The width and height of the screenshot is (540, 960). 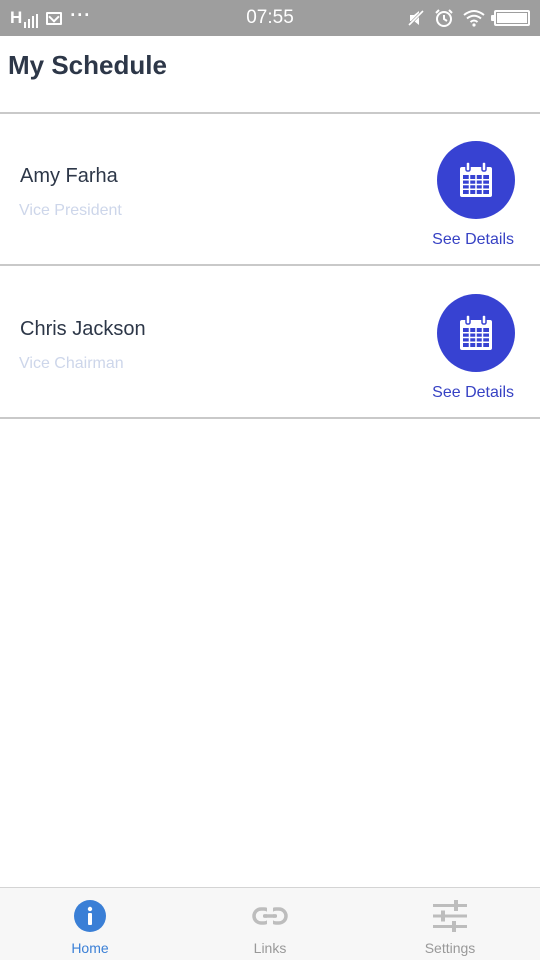 What do you see at coordinates (450, 948) in the screenshot?
I see `nav-label-settings: Settings` at bounding box center [450, 948].